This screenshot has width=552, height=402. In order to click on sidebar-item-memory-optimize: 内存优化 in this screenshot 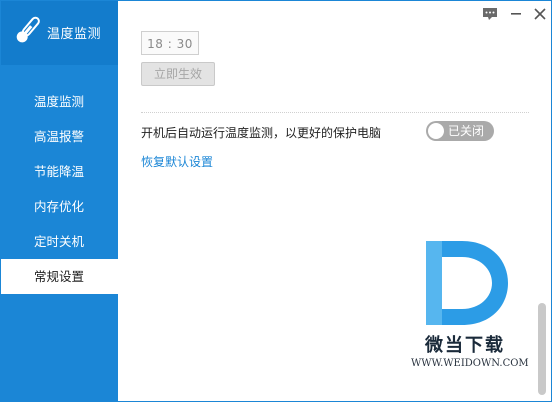, I will do `click(59, 206)`.